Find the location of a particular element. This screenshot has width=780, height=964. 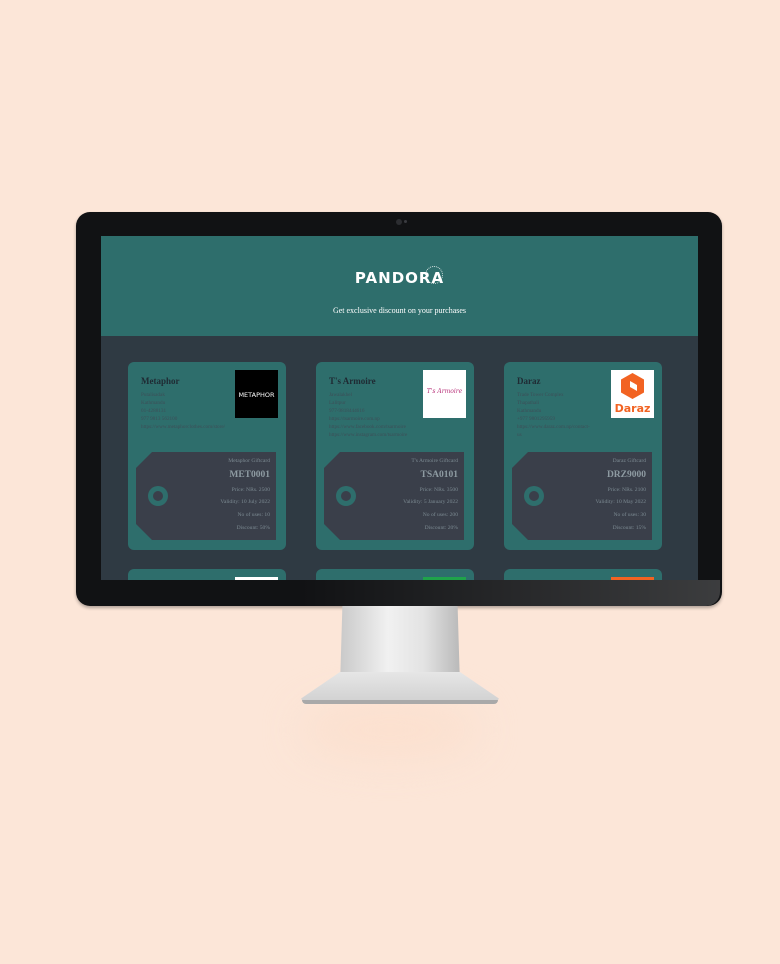

logo-text: METAPHOR is located at coordinates (256, 395).